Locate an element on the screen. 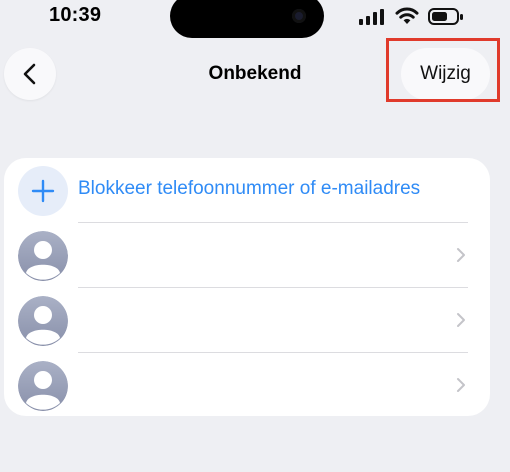  cellular-signal-icon is located at coordinates (371, 17).